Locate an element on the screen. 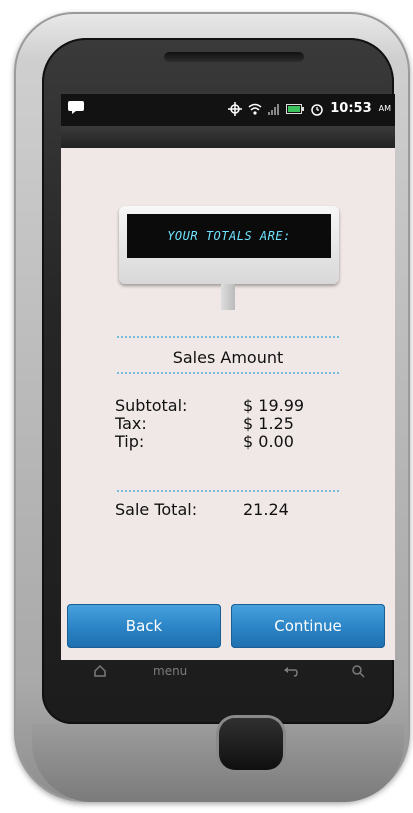 The image size is (413, 813). subtotal-label: Subtotal: is located at coordinates (151, 405).